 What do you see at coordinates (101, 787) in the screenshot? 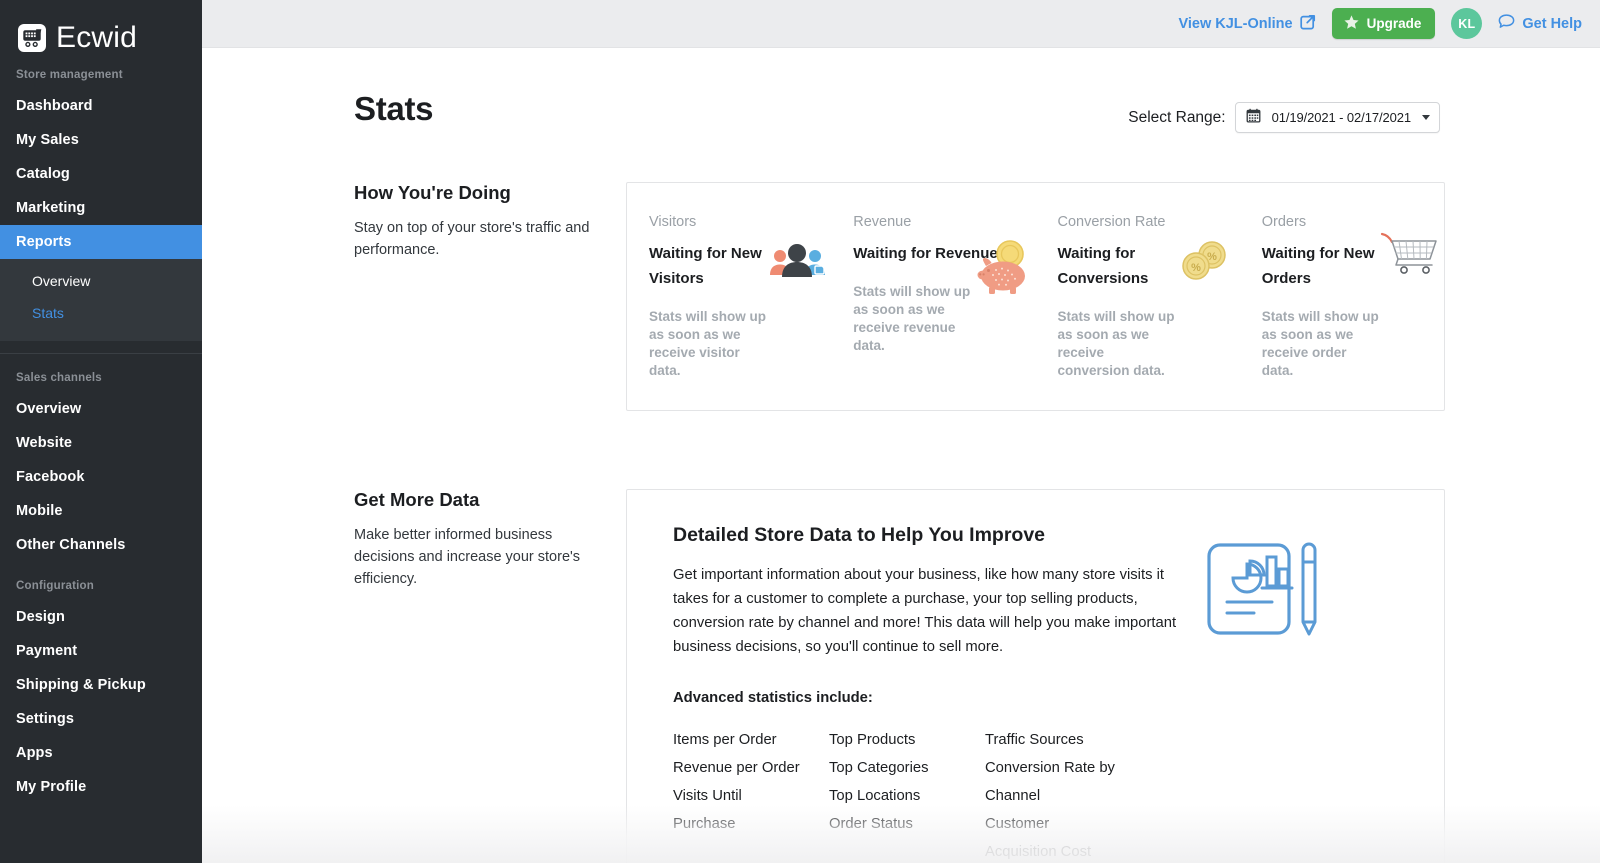
I see `sidebar-item-my-profile: My Profile` at bounding box center [101, 787].